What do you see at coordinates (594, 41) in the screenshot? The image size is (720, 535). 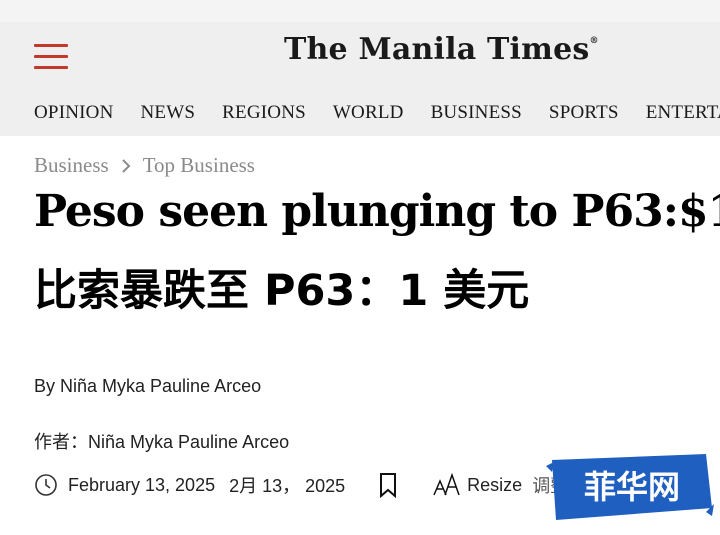 I see `registered-mark: ®` at bounding box center [594, 41].